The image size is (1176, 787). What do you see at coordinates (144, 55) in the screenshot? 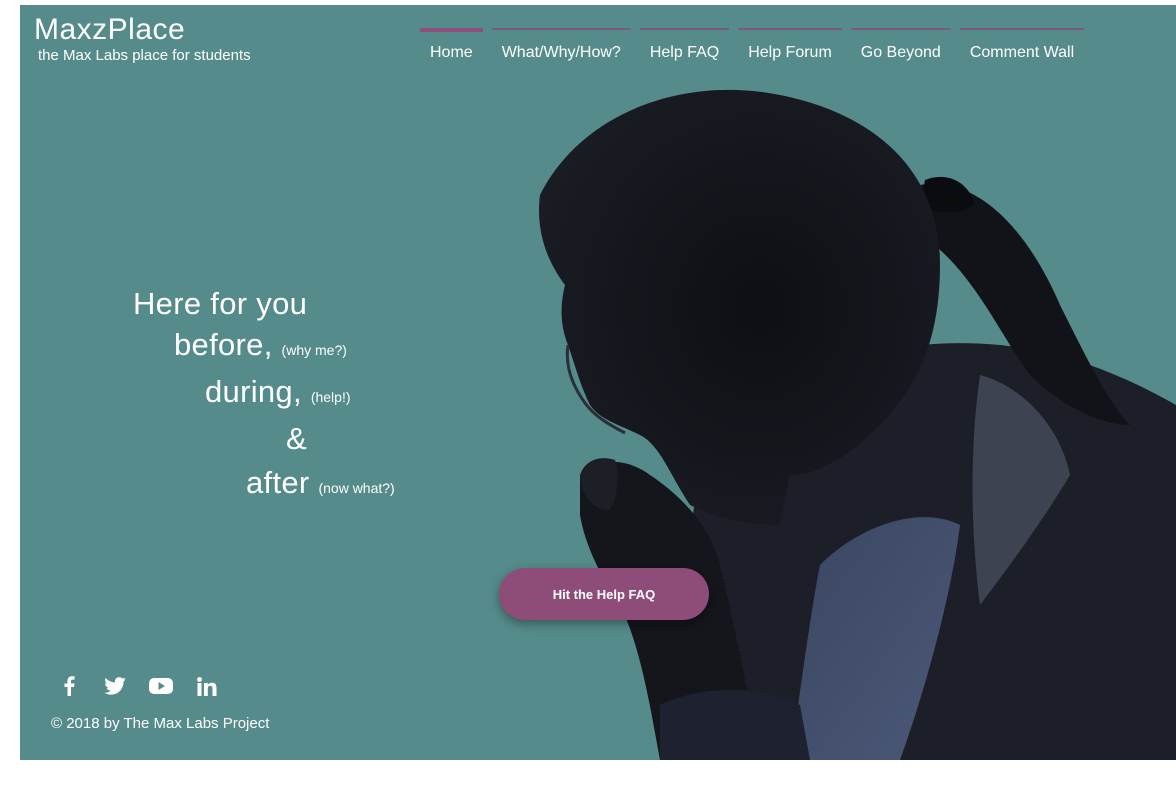
I see `site-subtitle: the Max Labs place for students` at bounding box center [144, 55].